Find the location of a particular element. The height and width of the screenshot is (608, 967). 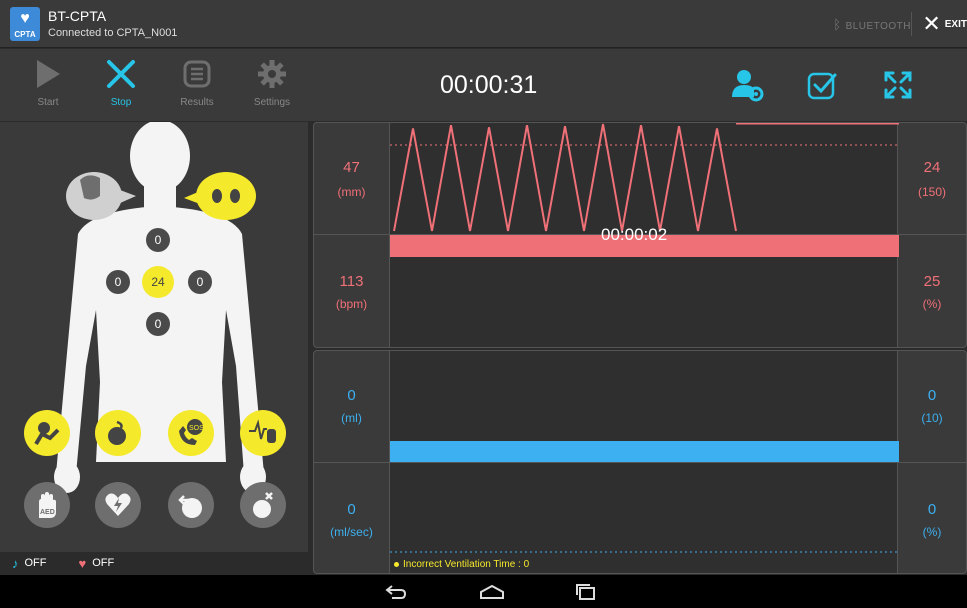

system-nav-bar is located at coordinates (483, 591).